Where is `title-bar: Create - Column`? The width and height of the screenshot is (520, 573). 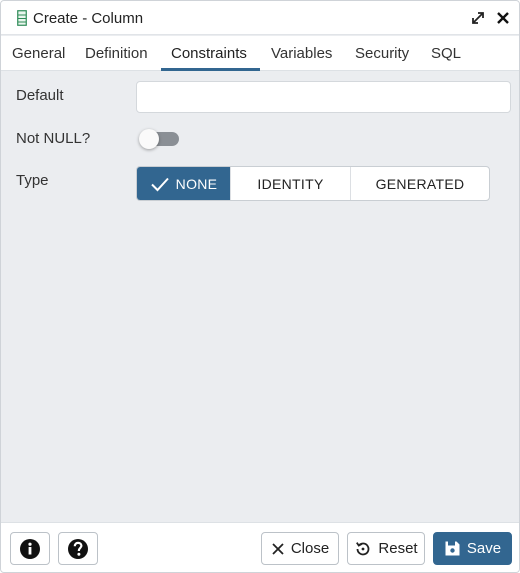 title-bar: Create - Column is located at coordinates (260, 18).